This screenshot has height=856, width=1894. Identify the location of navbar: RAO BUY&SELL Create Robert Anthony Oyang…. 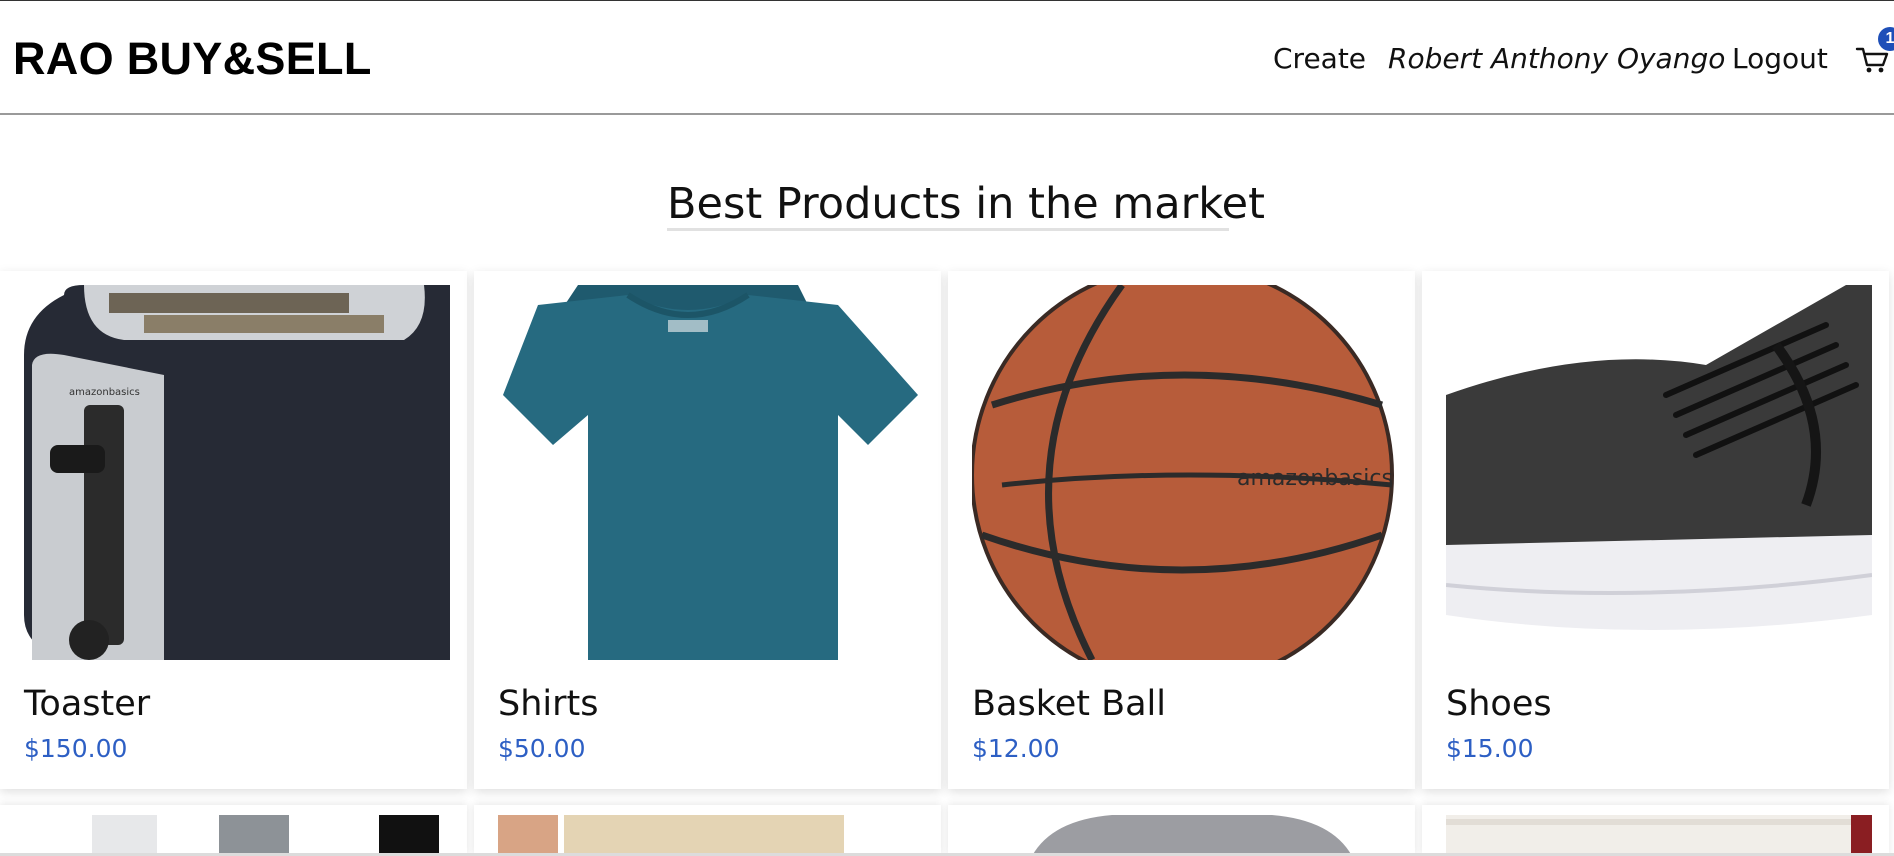
(947, 58).